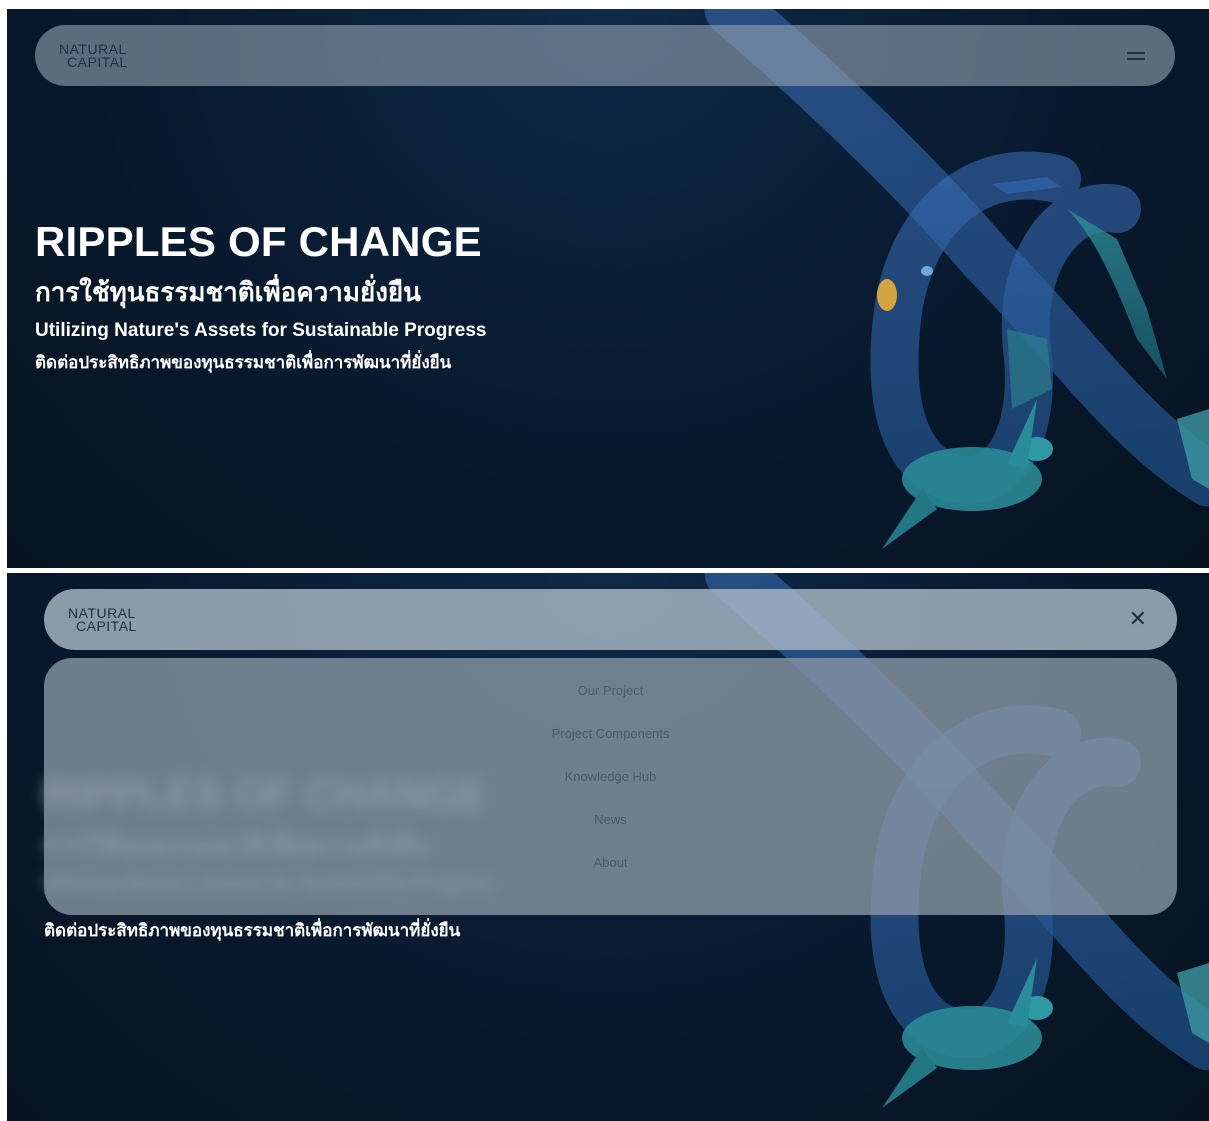 The image size is (1209, 1121). What do you see at coordinates (1138, 619) in the screenshot?
I see `close-icon: ✕` at bounding box center [1138, 619].